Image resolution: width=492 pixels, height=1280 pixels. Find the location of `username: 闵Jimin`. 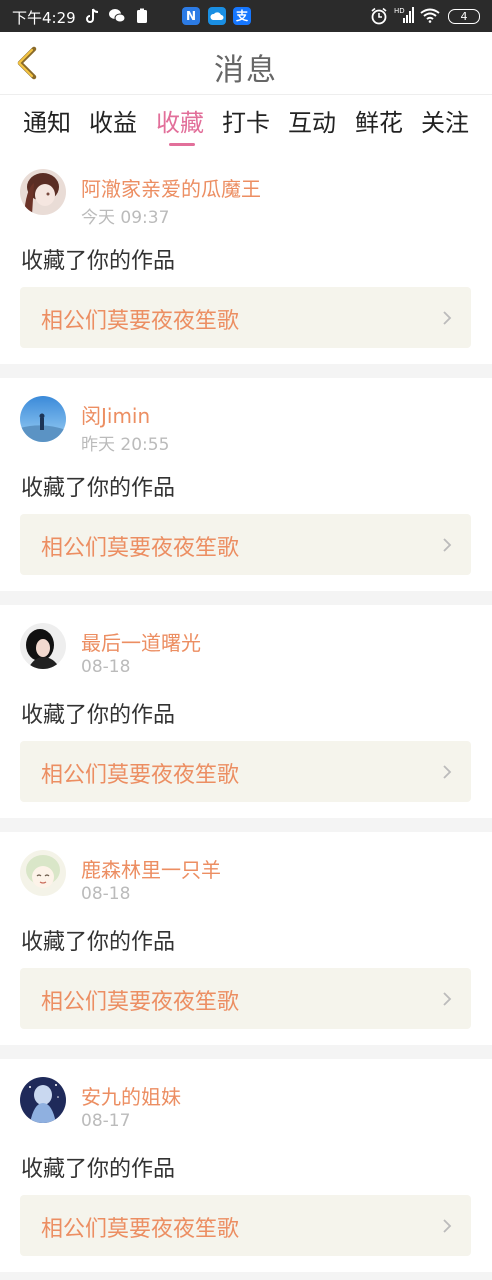

username: 闵Jimin is located at coordinates (115, 414).